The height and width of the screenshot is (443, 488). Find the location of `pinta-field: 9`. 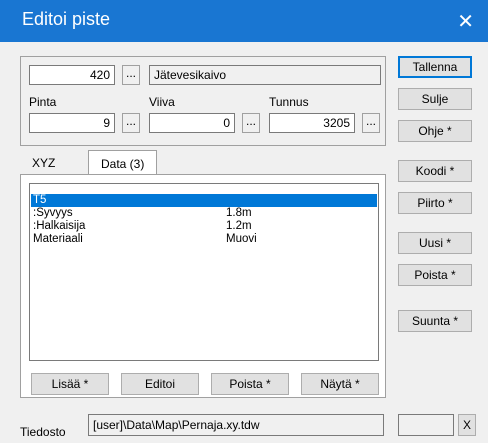

pinta-field: 9 is located at coordinates (72, 123).